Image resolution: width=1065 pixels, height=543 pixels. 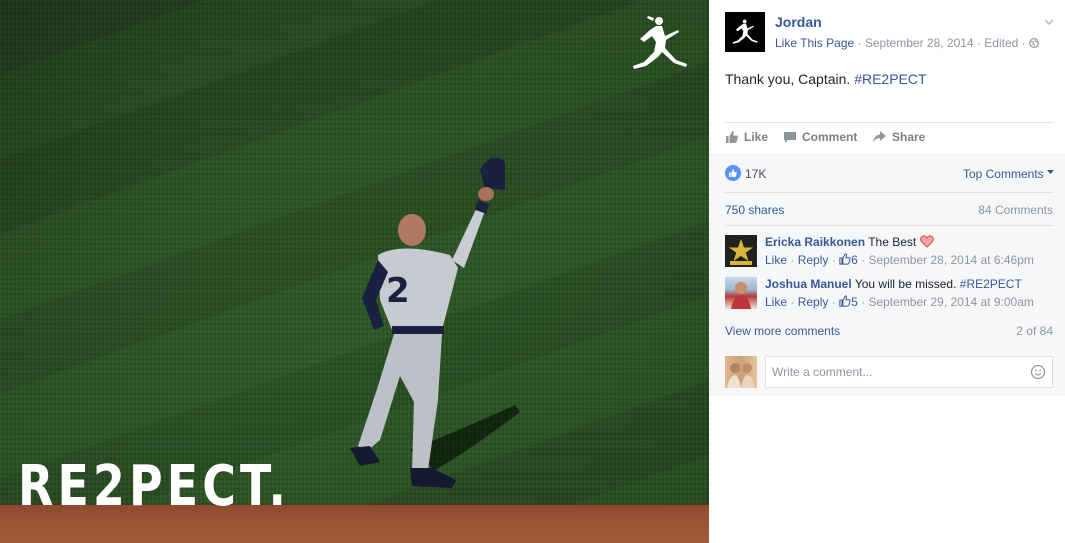 I want to click on army-star-icon, so click(x=741, y=251).